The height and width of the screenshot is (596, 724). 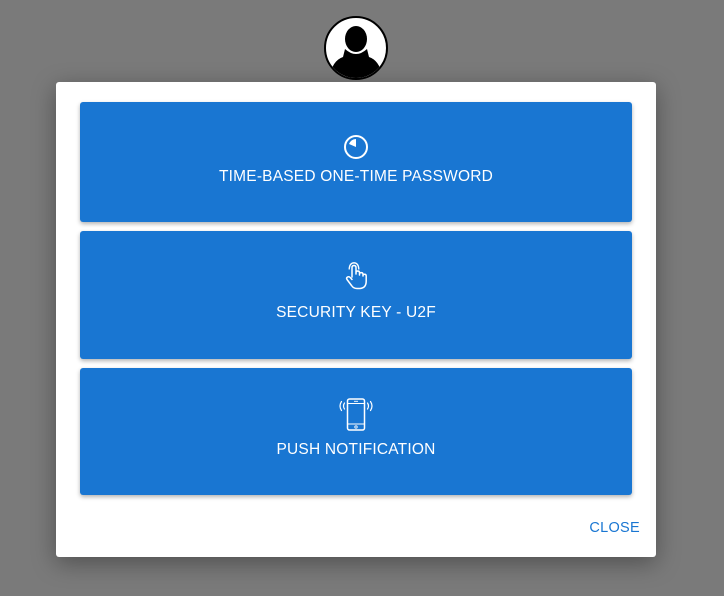 What do you see at coordinates (356, 312) in the screenshot?
I see `u2f-method-label: SECURITY KEY - U2F` at bounding box center [356, 312].